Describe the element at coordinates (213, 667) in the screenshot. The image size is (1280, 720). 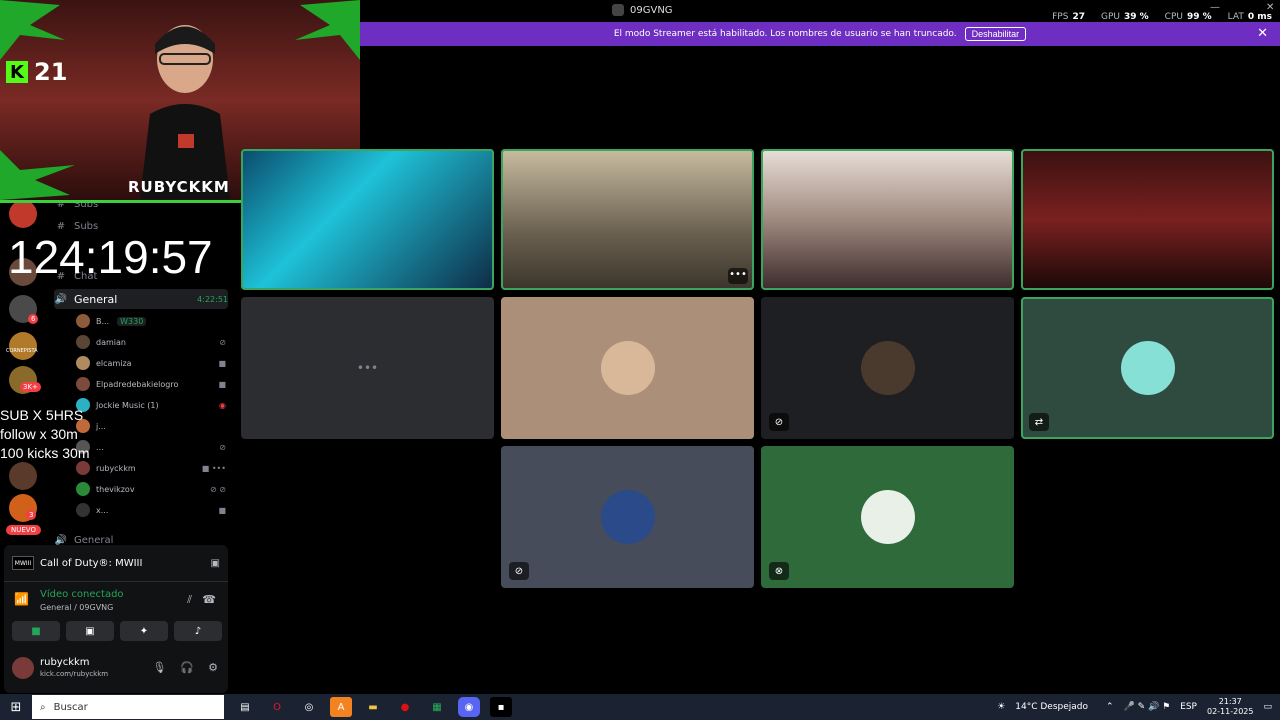
I see `gear-icon: ⚙` at that location.